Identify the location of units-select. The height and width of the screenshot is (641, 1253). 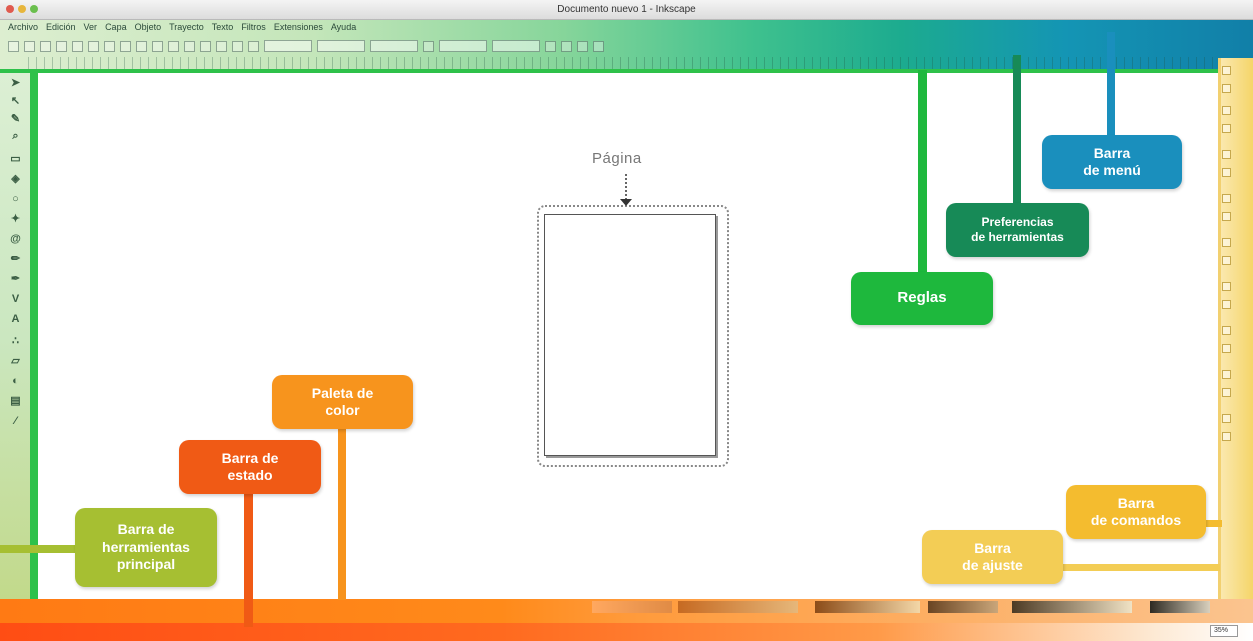
(516, 46).